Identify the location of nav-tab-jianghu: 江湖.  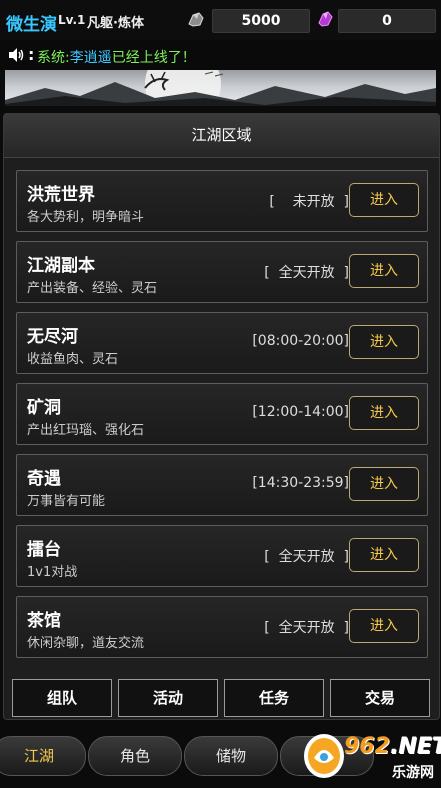
(43, 756).